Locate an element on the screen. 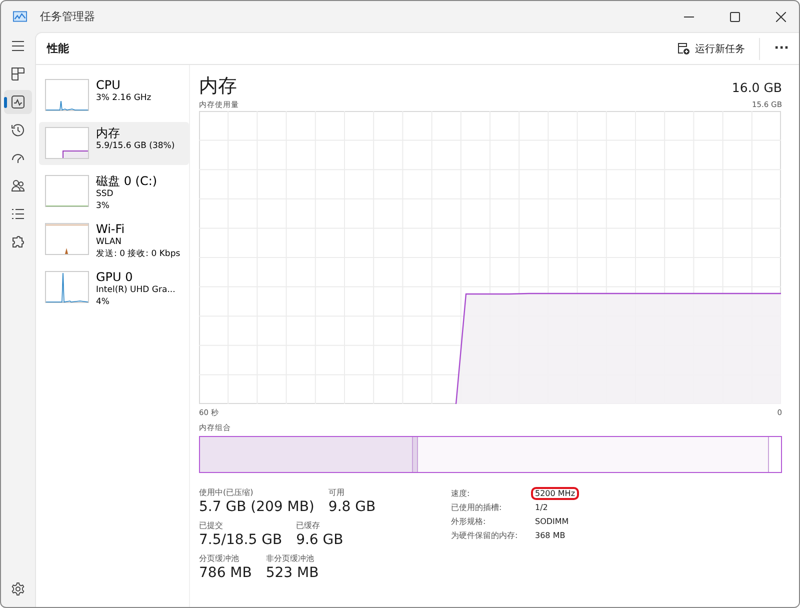  performance-icon is located at coordinates (18, 102).